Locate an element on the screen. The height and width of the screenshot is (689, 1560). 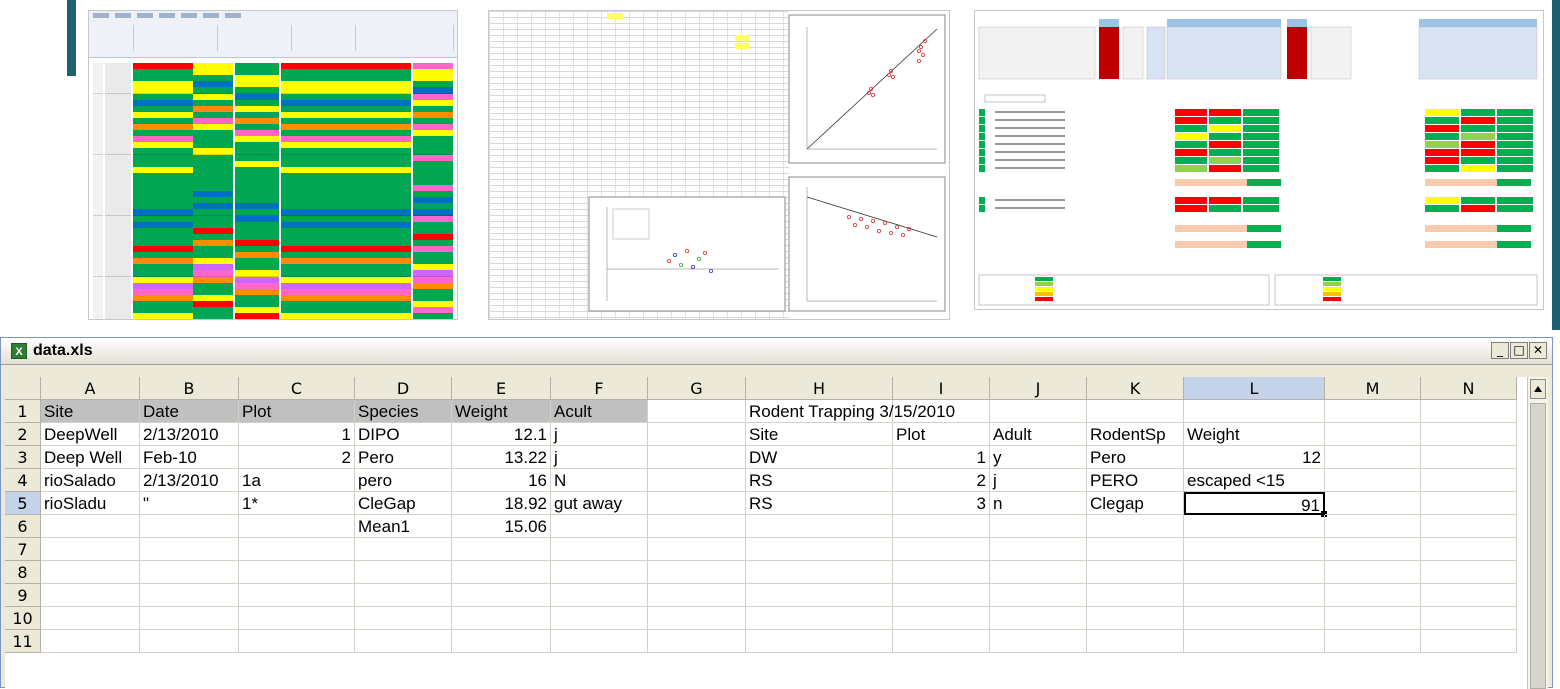
cell-i10 is located at coordinates (941, 618).